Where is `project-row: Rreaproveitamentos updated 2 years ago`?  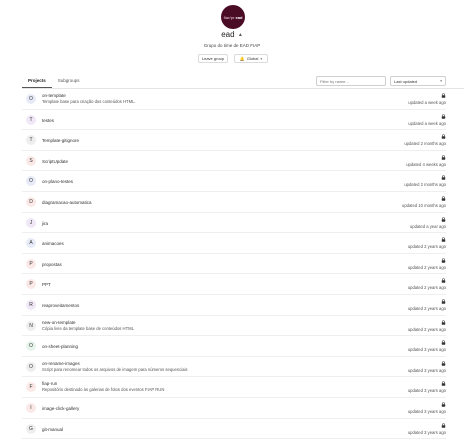 project-row: Rreaproveitamentos updated 2 years ago is located at coordinates (234, 305).